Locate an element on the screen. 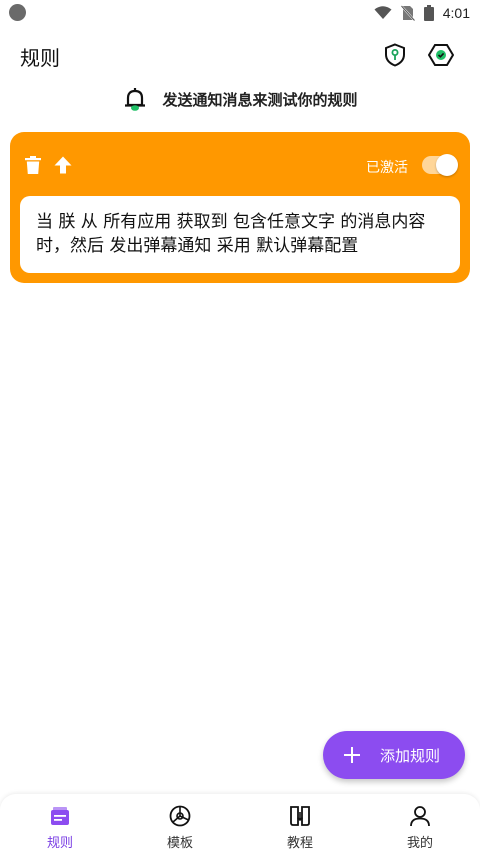 The width and height of the screenshot is (480, 854). profile-icon is located at coordinates (420, 816).